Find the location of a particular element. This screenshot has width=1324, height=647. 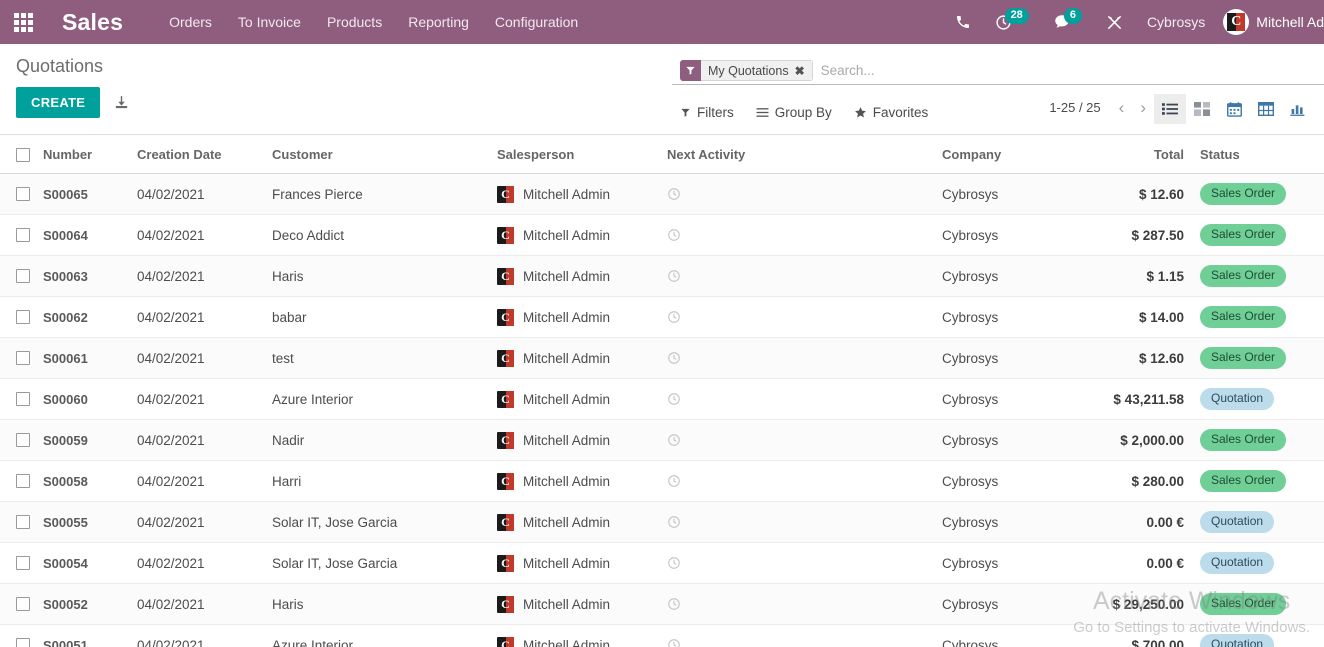

cell-number: S00055 is located at coordinates (90, 522).